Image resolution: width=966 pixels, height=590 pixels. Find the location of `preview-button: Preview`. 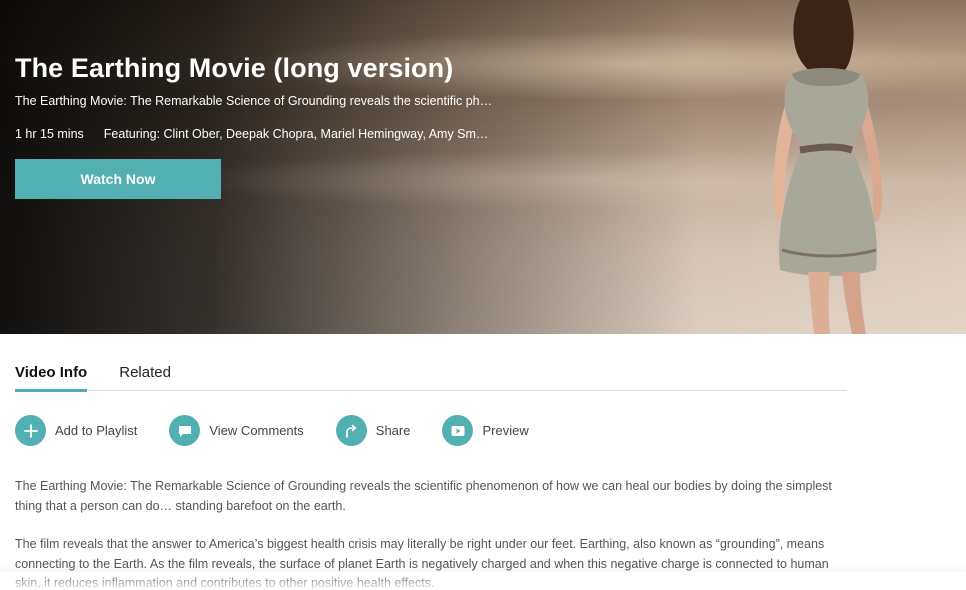

preview-button: Preview is located at coordinates (485, 430).